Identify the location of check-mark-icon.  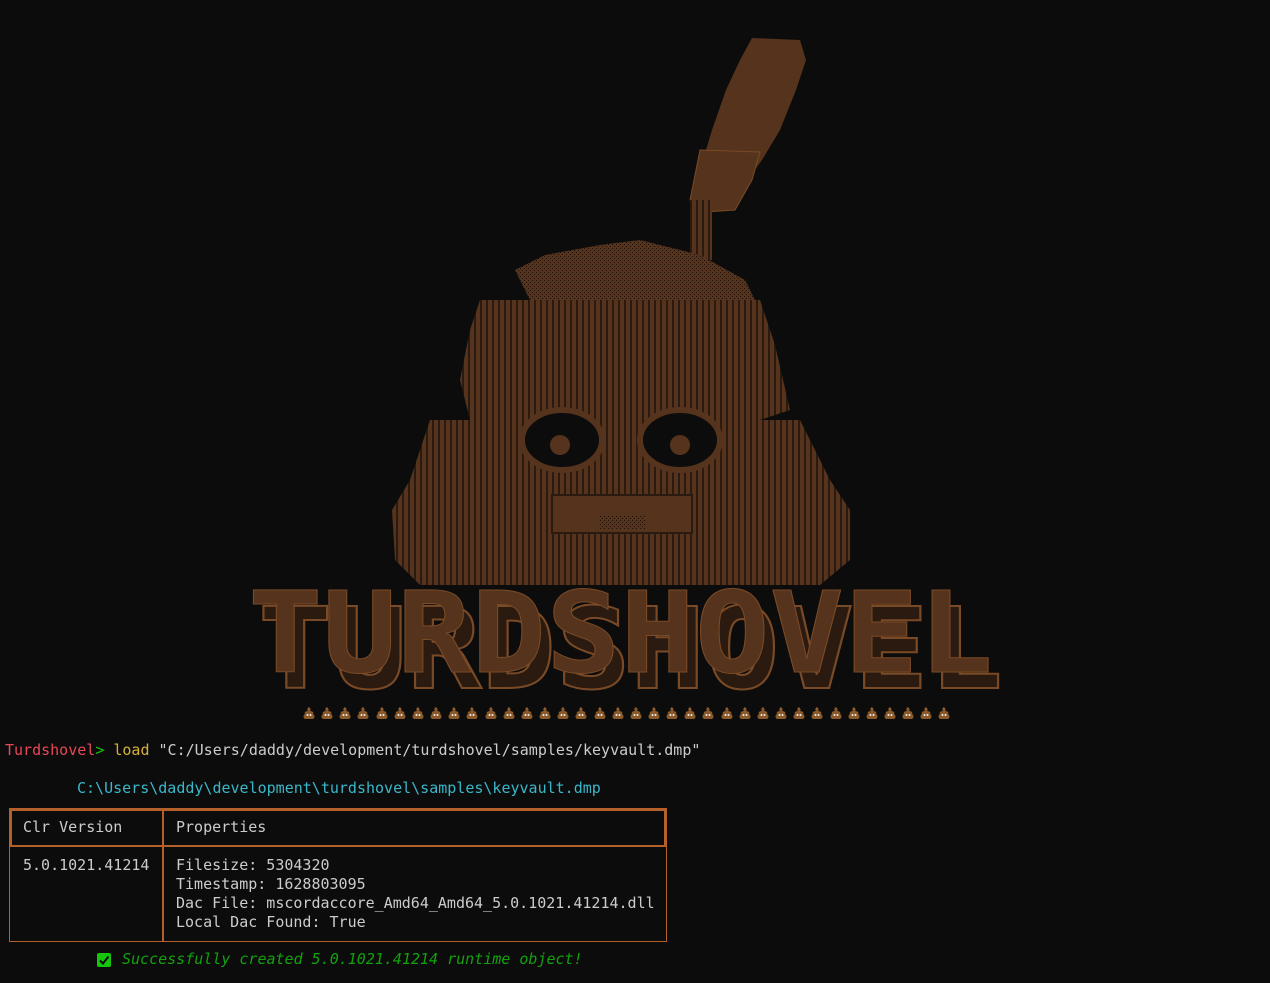
(104, 959).